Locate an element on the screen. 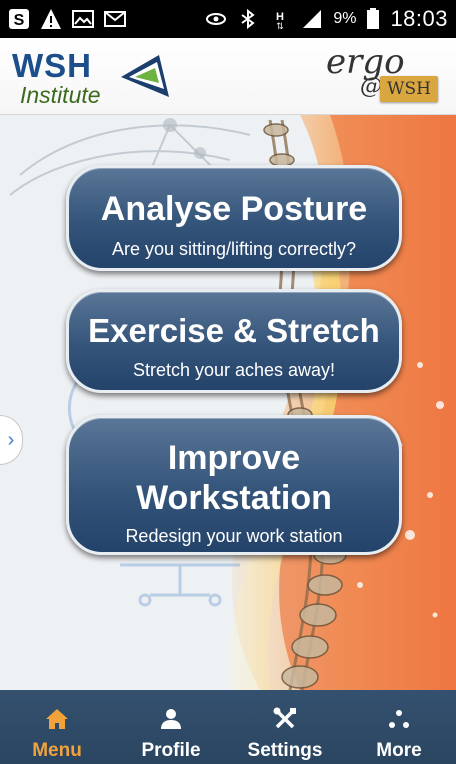 The height and width of the screenshot is (764, 456). analyse-posture-title: Analyse Posture is located at coordinates (234, 209).